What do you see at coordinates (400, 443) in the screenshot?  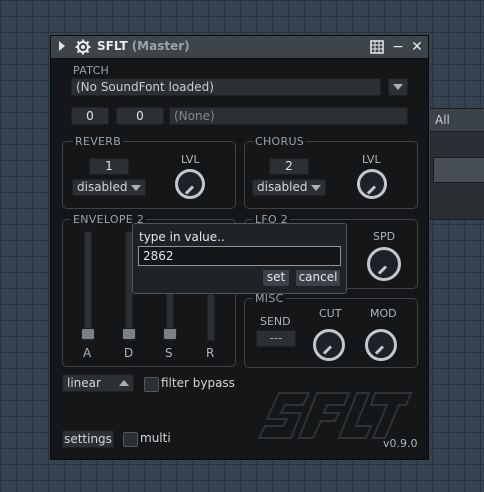 I see `version-label: v0.9.0` at bounding box center [400, 443].